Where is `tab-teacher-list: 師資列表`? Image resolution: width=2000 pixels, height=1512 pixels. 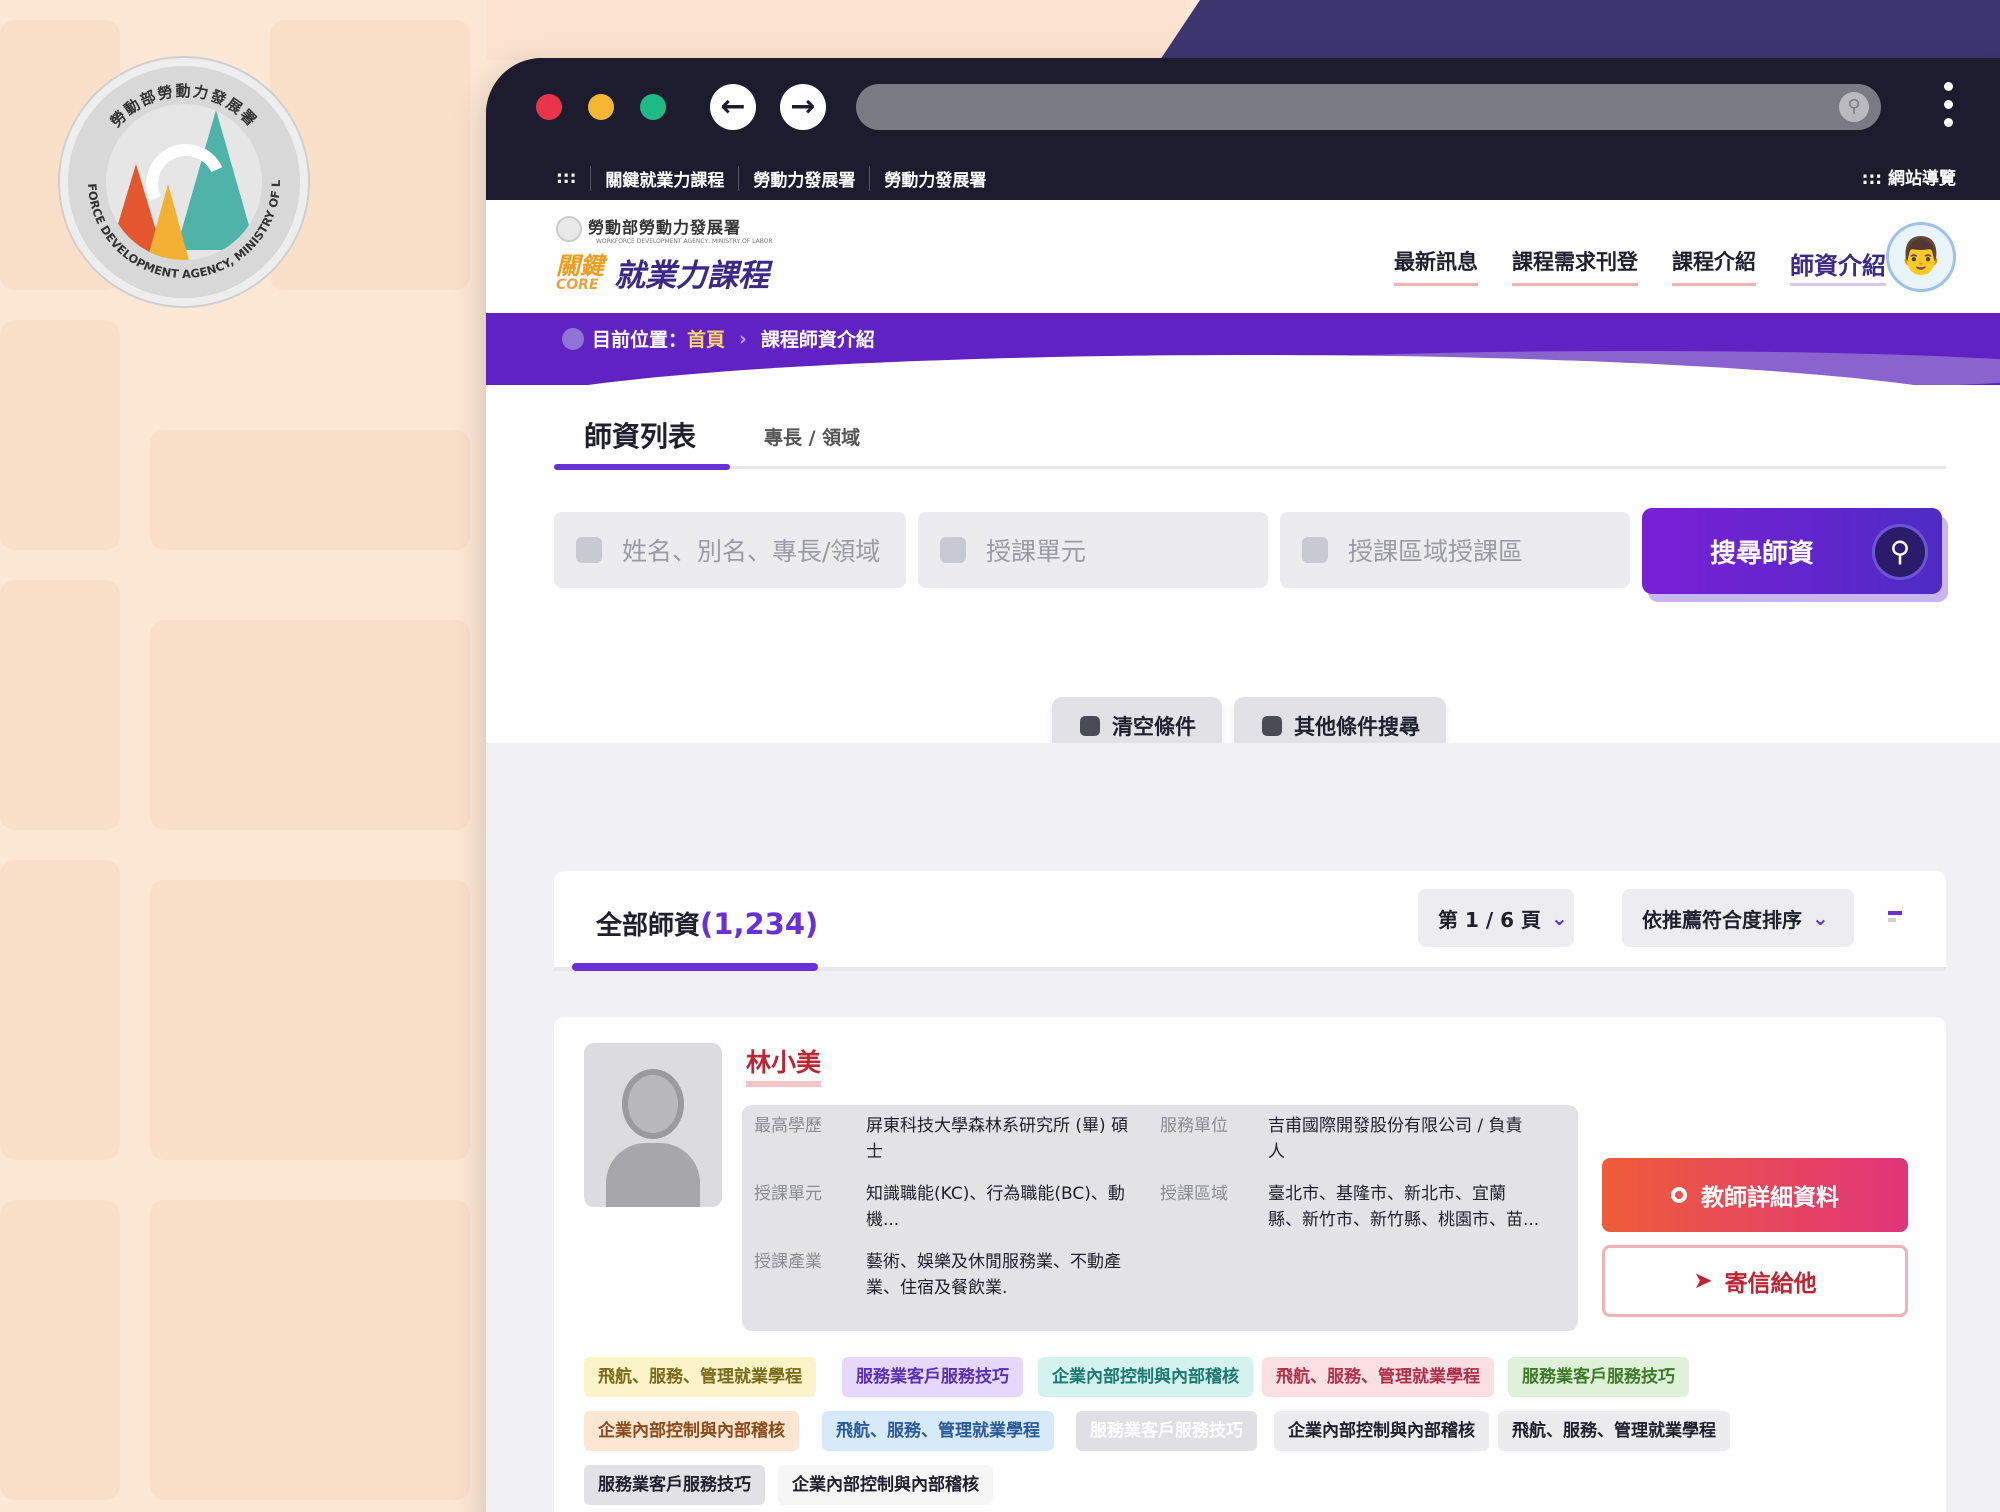 tab-teacher-list: 師資列表 is located at coordinates (640, 435).